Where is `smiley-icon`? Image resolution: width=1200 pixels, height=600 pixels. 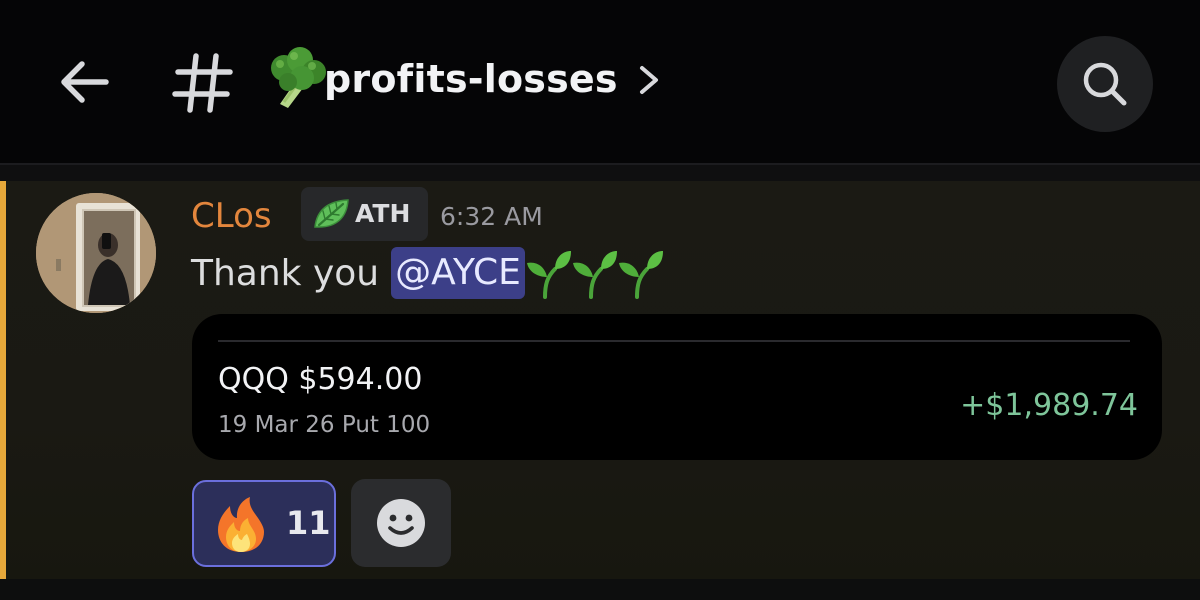
smiley-icon is located at coordinates (401, 523).